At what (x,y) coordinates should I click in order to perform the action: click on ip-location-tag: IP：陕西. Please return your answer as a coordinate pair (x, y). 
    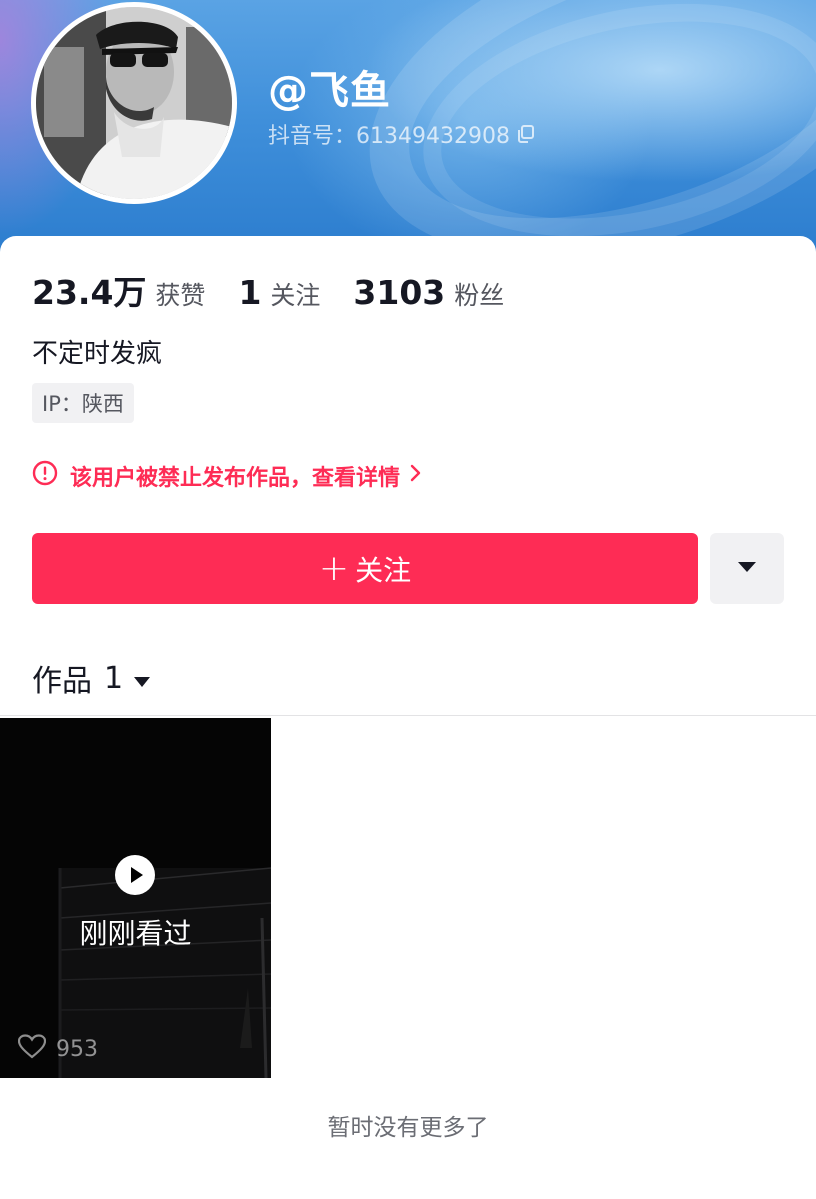
    Looking at the image, I should click on (83, 403).